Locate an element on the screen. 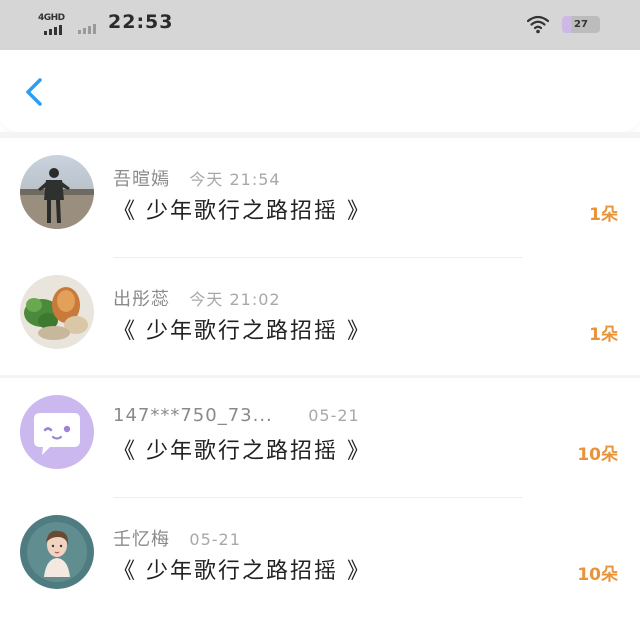 The height and width of the screenshot is (618, 640). meta-line: 吾暄嫣 今天 21:54 is located at coordinates (197, 177).